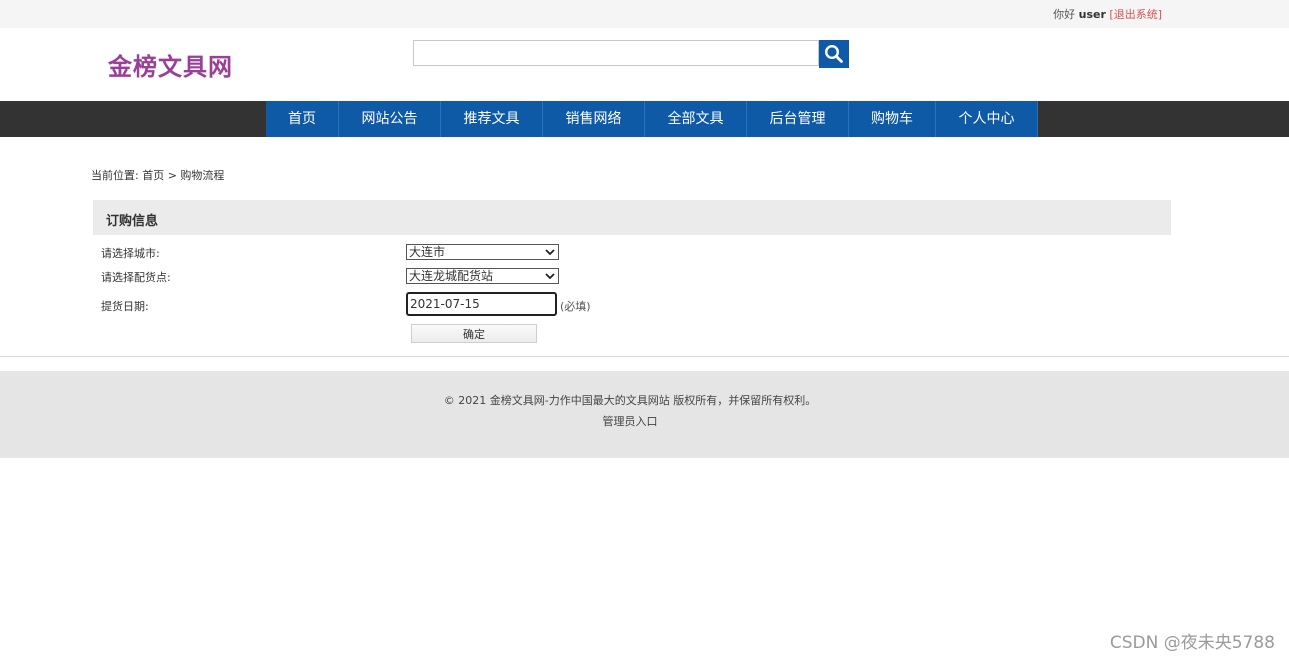 This screenshot has width=1289, height=658. What do you see at coordinates (1107, 14) in the screenshot?
I see `user-greeting: 你好 user [退出系统]` at bounding box center [1107, 14].